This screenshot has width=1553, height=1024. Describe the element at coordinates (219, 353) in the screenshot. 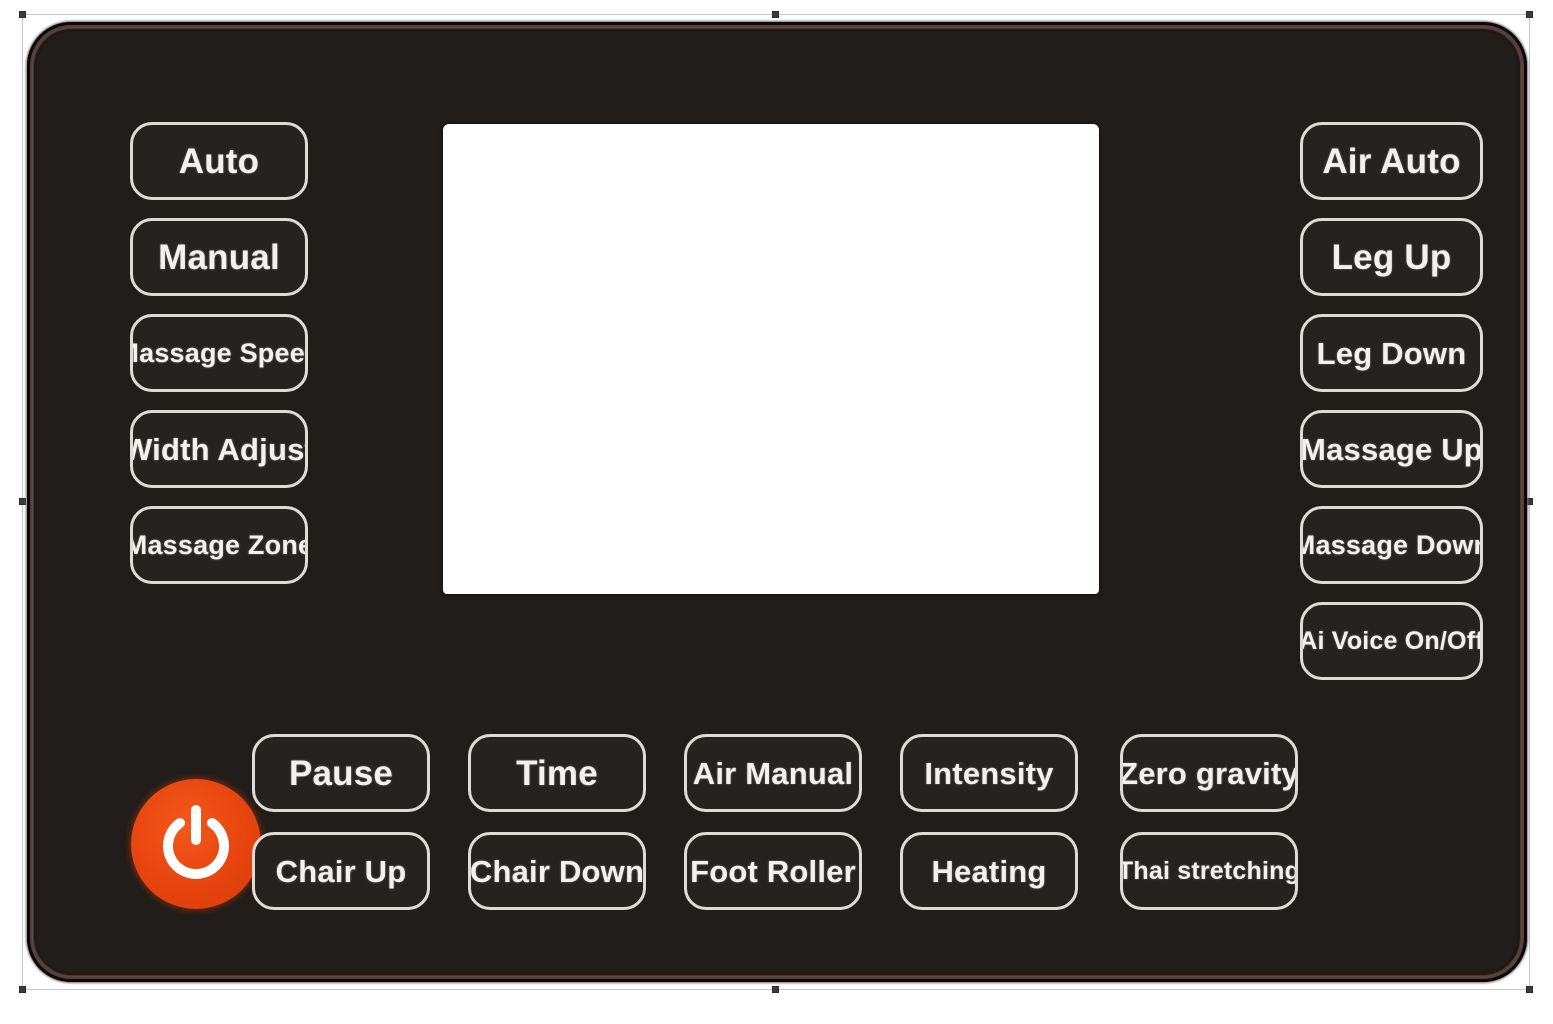

I see `button-massage-speed: Massage Speed` at that location.